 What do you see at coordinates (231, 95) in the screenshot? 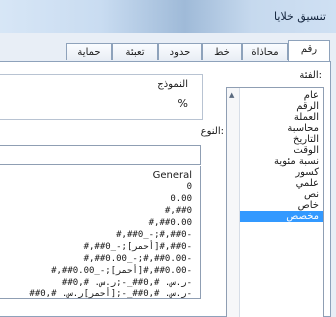
I see `scroll-up-icon: ▲` at bounding box center [231, 95].